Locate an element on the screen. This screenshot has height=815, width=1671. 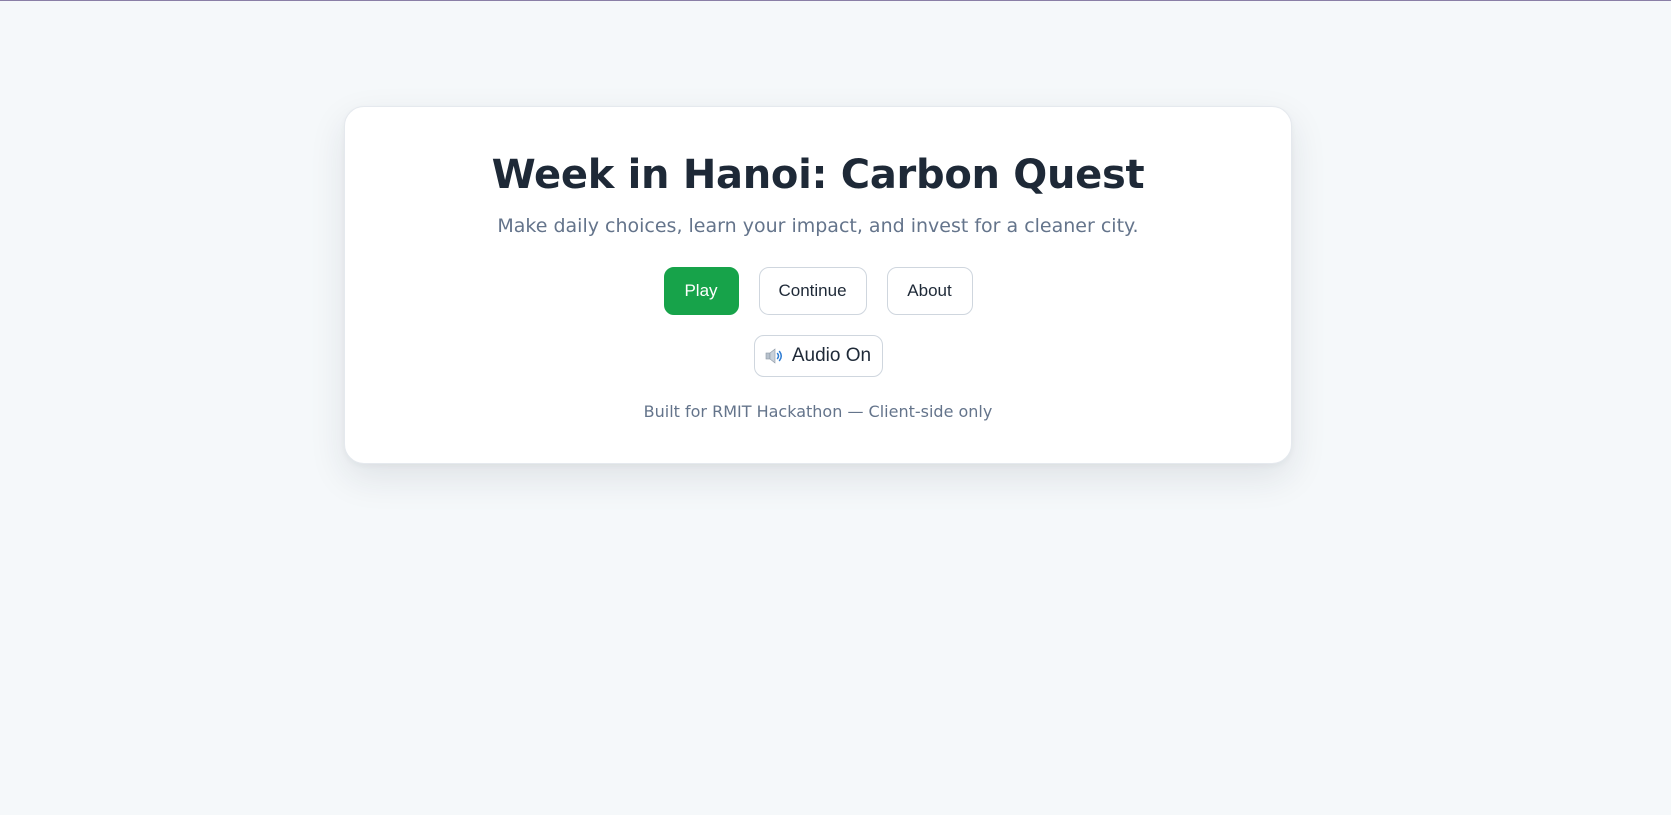
game-title: Week in Hanoi: Carbon Quest is located at coordinates (818, 175).